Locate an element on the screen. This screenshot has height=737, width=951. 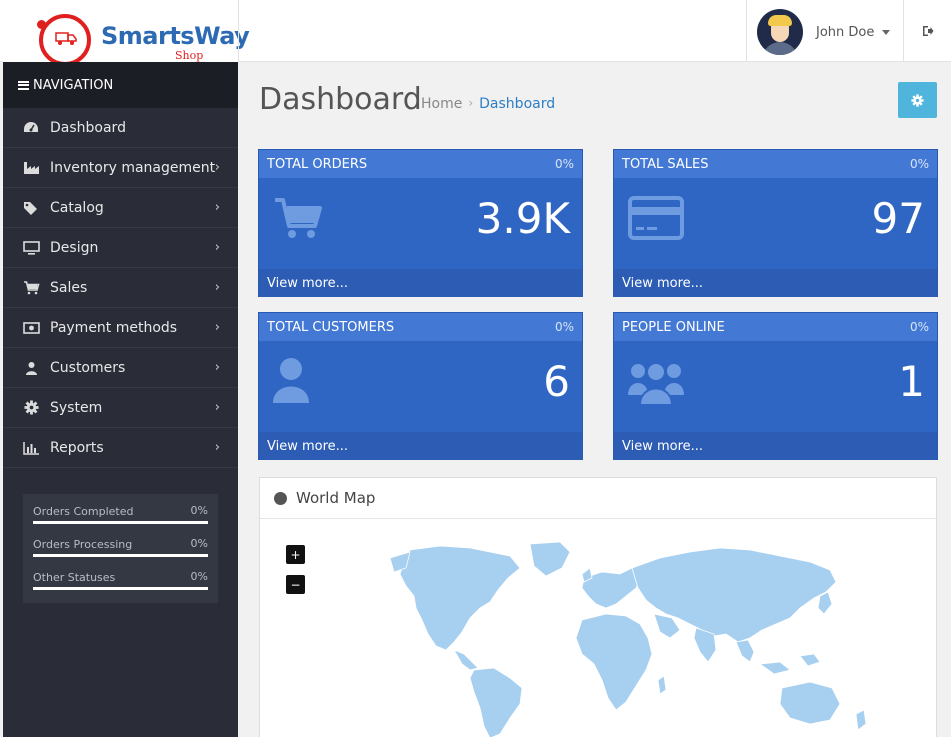
avatar is located at coordinates (780, 32).